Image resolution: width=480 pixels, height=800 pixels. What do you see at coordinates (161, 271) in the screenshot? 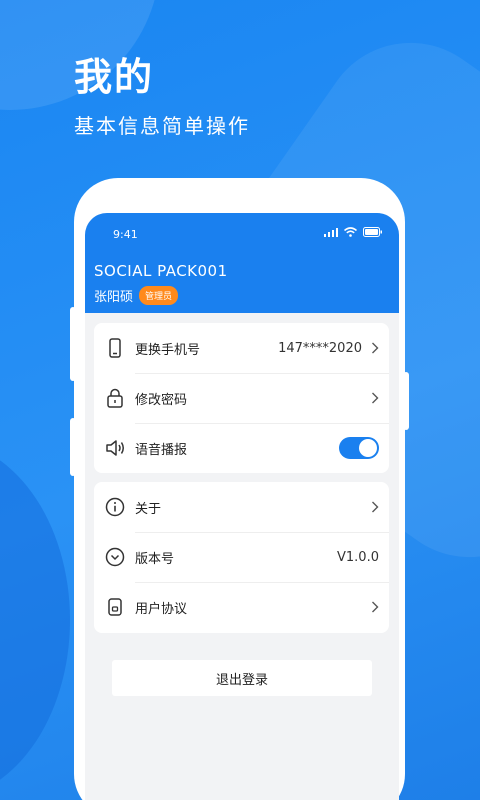
I see `app-title: SOCIAL PACK001` at bounding box center [161, 271].